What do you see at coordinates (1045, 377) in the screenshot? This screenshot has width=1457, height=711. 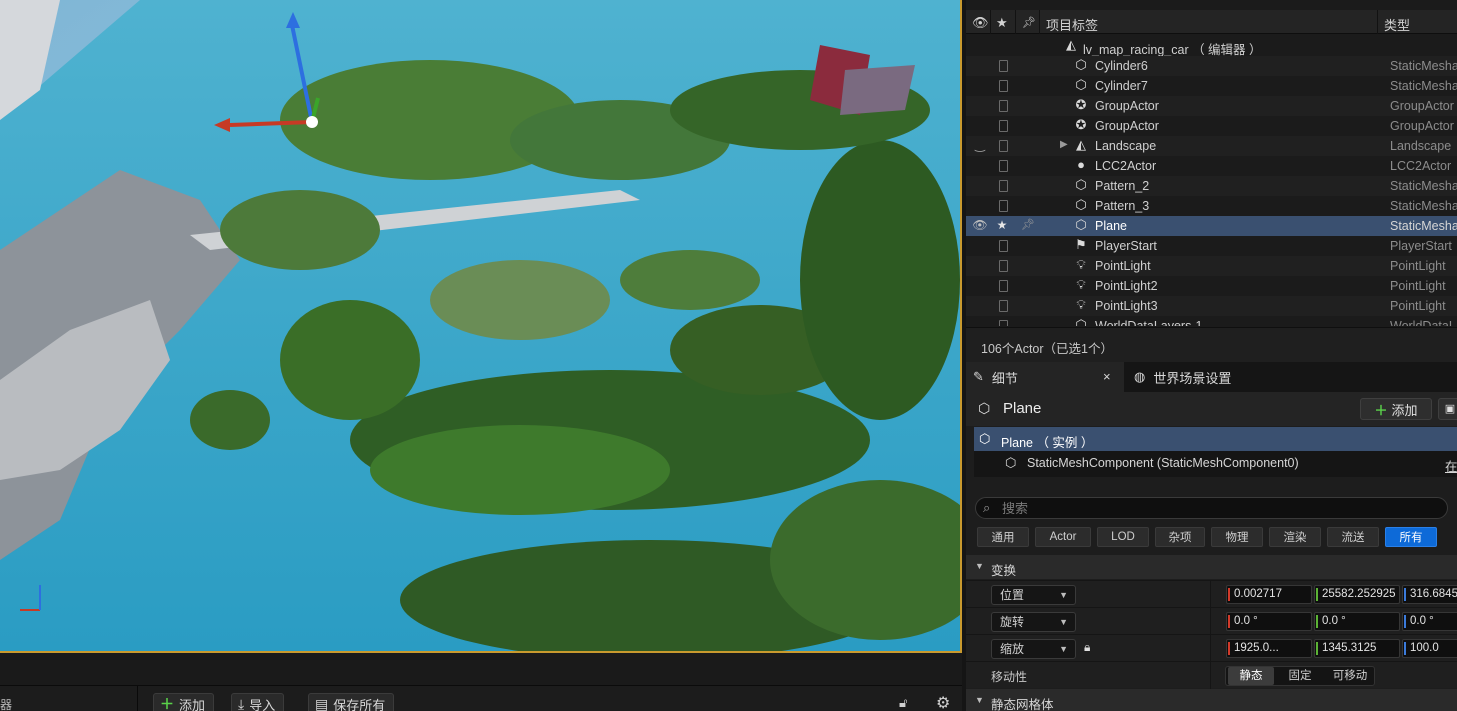 I see `tab-details: ✎ 细节 ×` at bounding box center [1045, 377].